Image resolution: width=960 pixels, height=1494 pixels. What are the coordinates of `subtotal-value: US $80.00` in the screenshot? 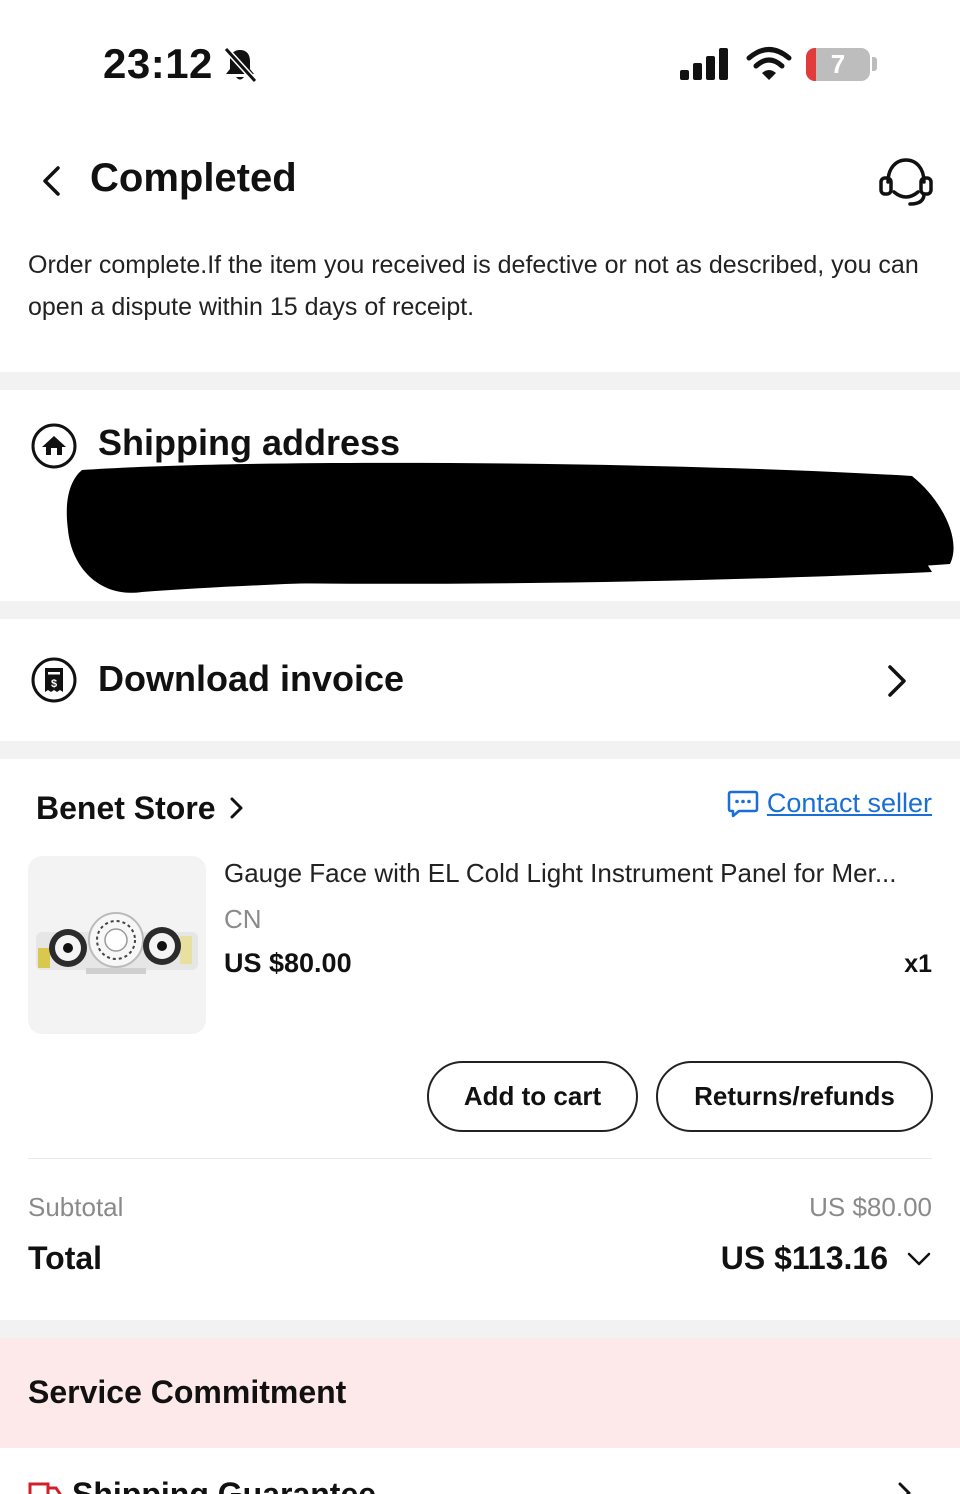 It's located at (870, 1207).